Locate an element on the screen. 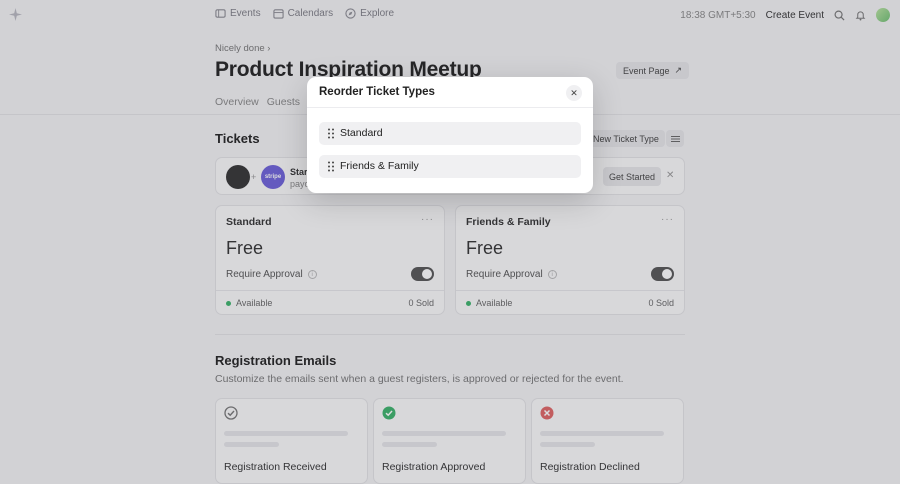  reorder-item-label: Standard is located at coordinates (361, 133).